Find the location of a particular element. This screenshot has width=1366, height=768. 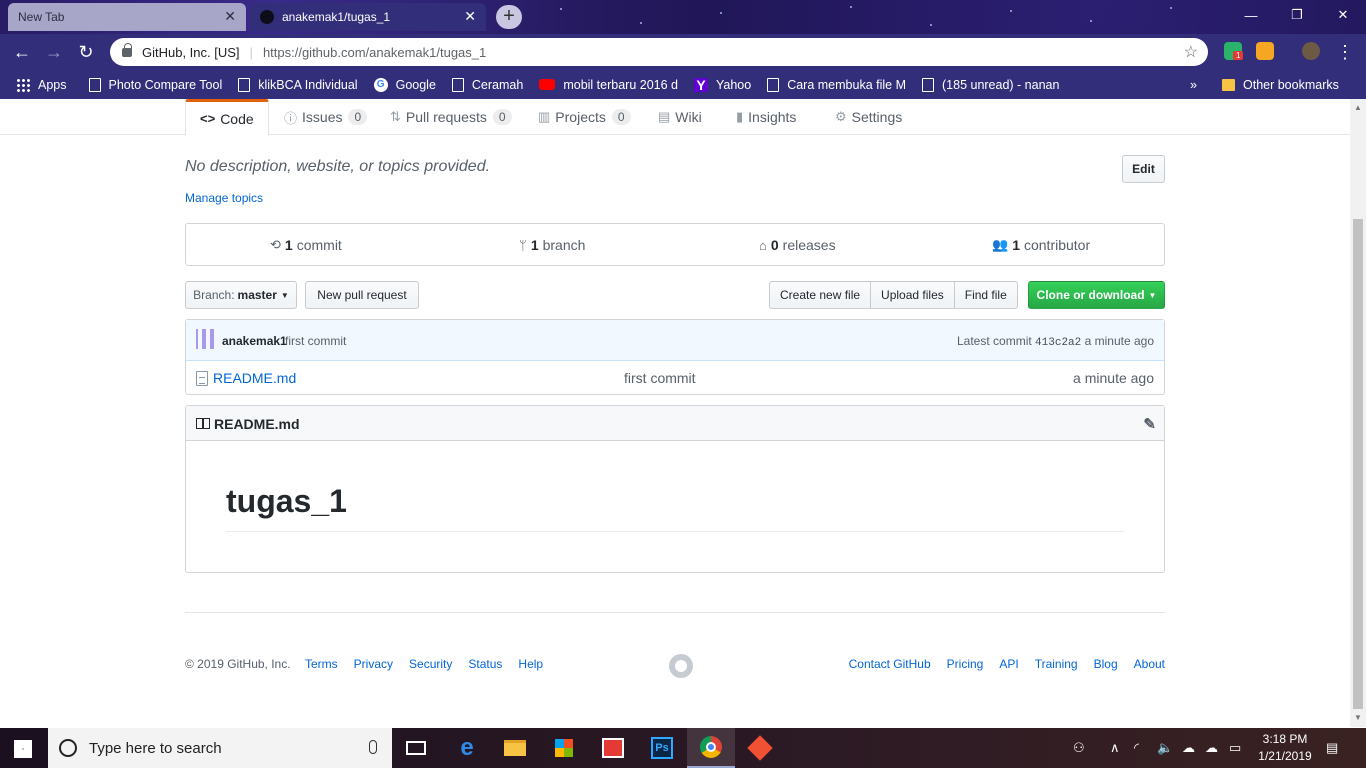

photoshop-icon: Ps is located at coordinates (662, 748).